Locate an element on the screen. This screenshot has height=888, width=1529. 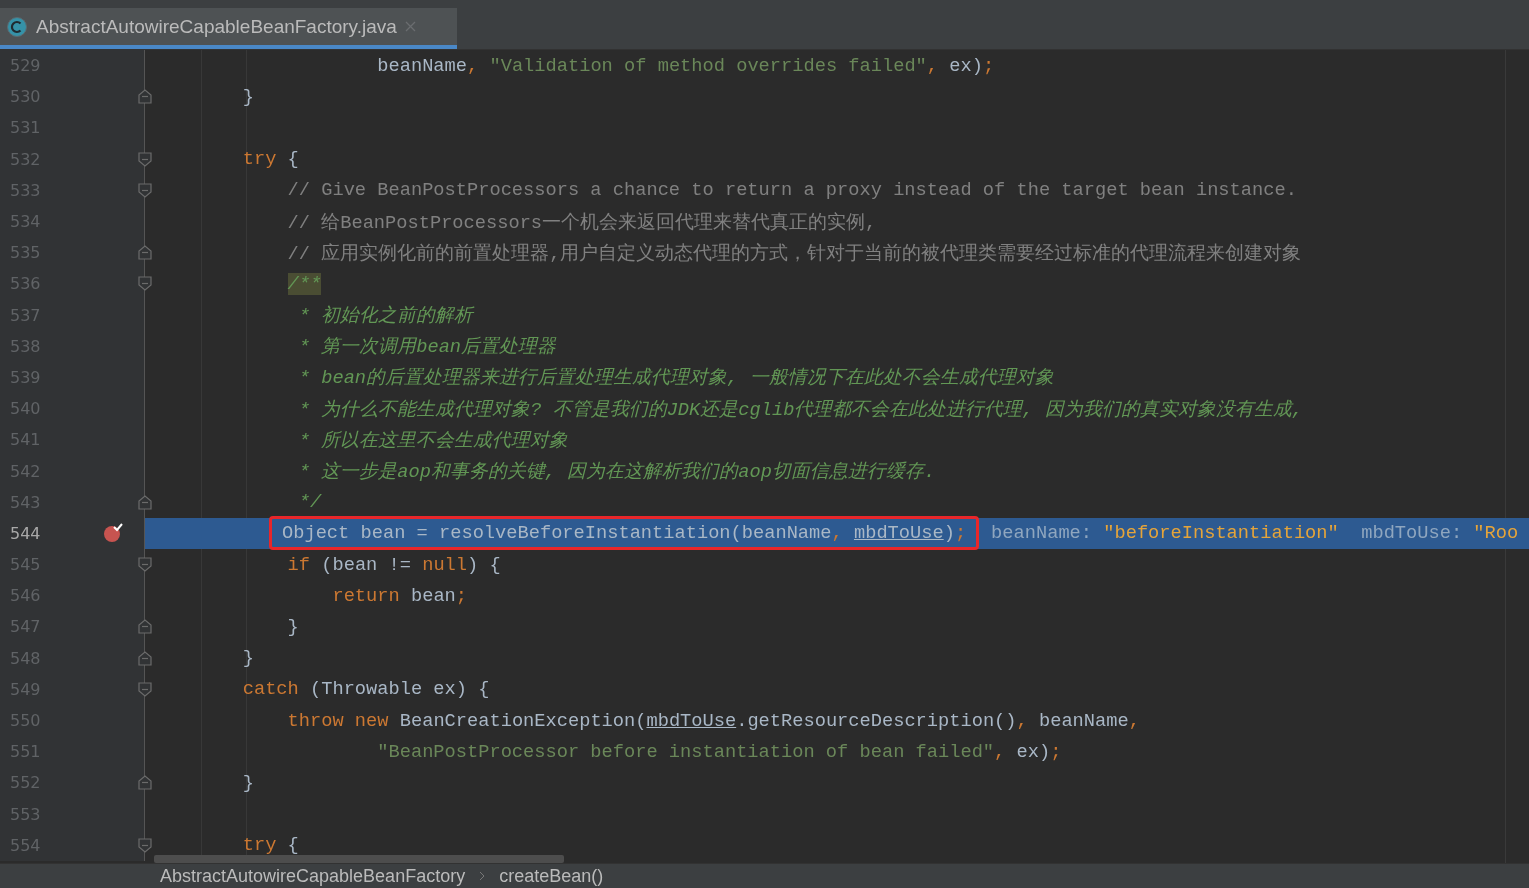
breadcrumb-item: AbstractAutowireCapableBeanFactory is located at coordinates (313, 875).